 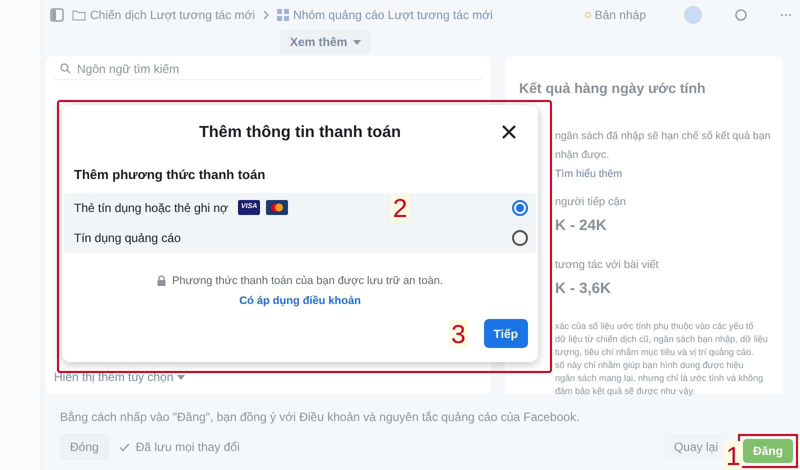 What do you see at coordinates (615, 15) in the screenshot?
I see `status-label: Bản nháp` at bounding box center [615, 15].